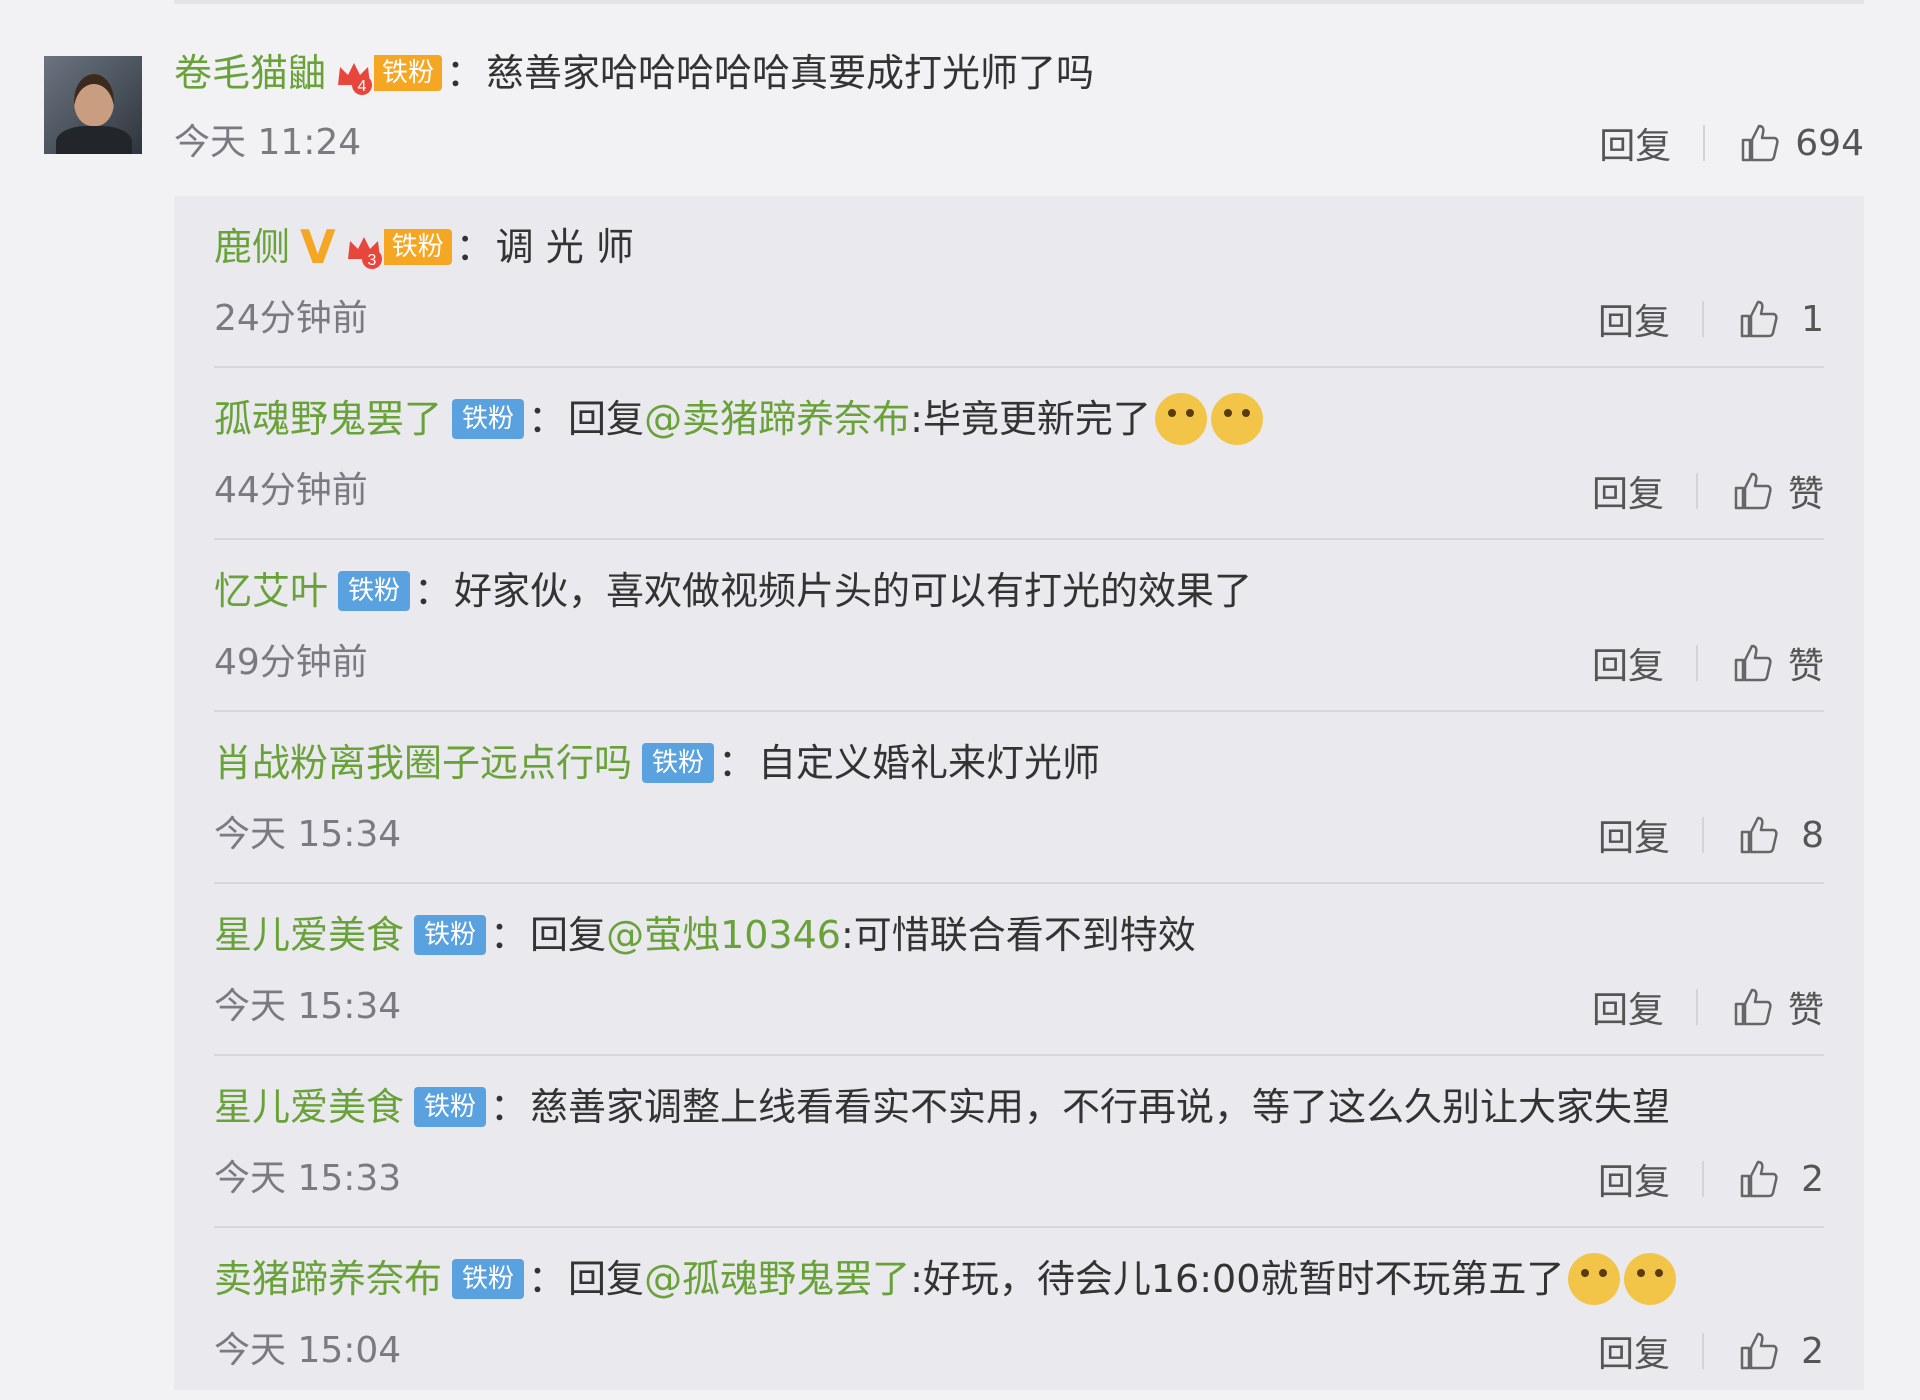 The height and width of the screenshot is (1400, 1920). Describe the element at coordinates (1019, 835) in the screenshot. I see `reply-meta: 今天 15:34 回复 8` at that location.